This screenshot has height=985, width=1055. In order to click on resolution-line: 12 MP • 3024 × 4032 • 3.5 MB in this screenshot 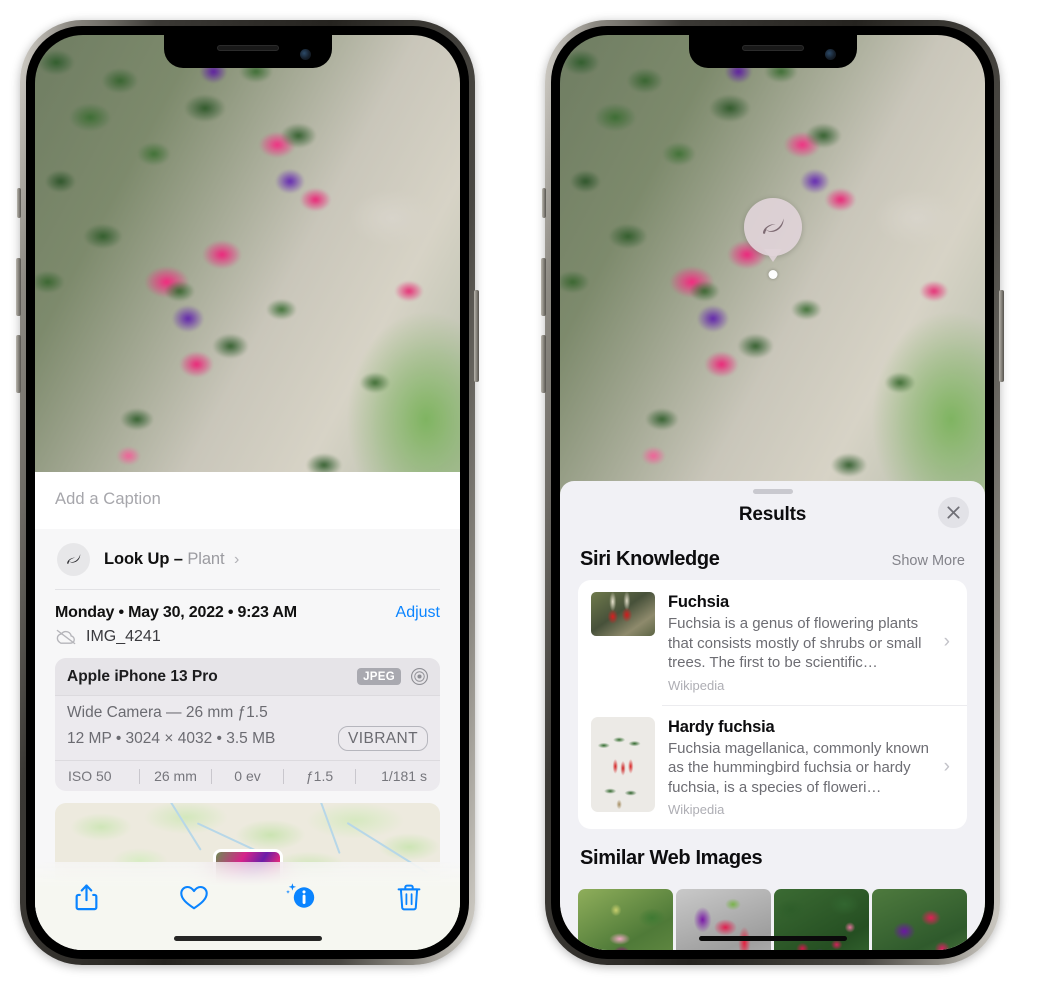, I will do `click(171, 738)`.